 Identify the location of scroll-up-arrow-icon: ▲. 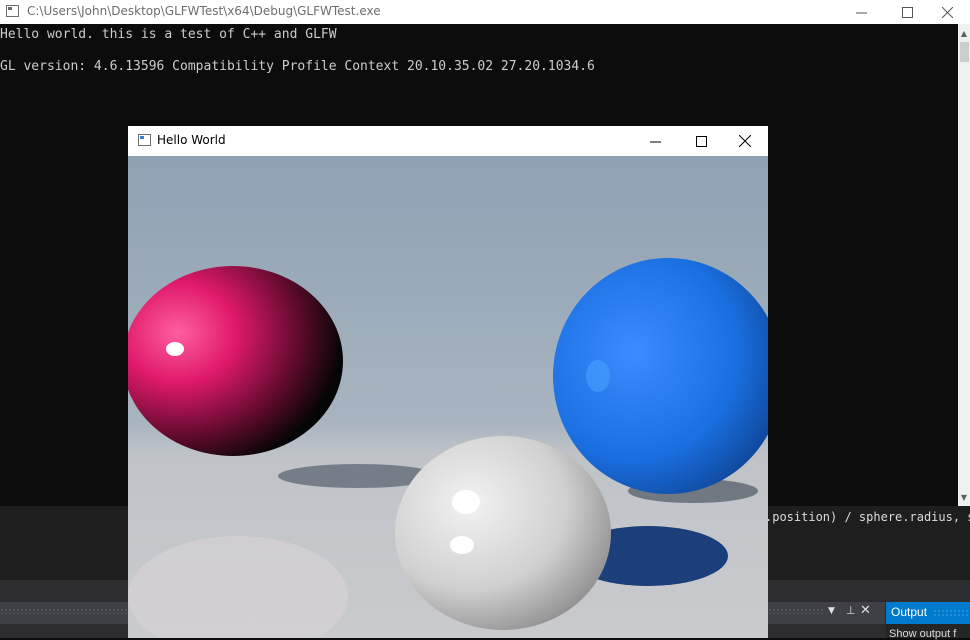
(964, 33).